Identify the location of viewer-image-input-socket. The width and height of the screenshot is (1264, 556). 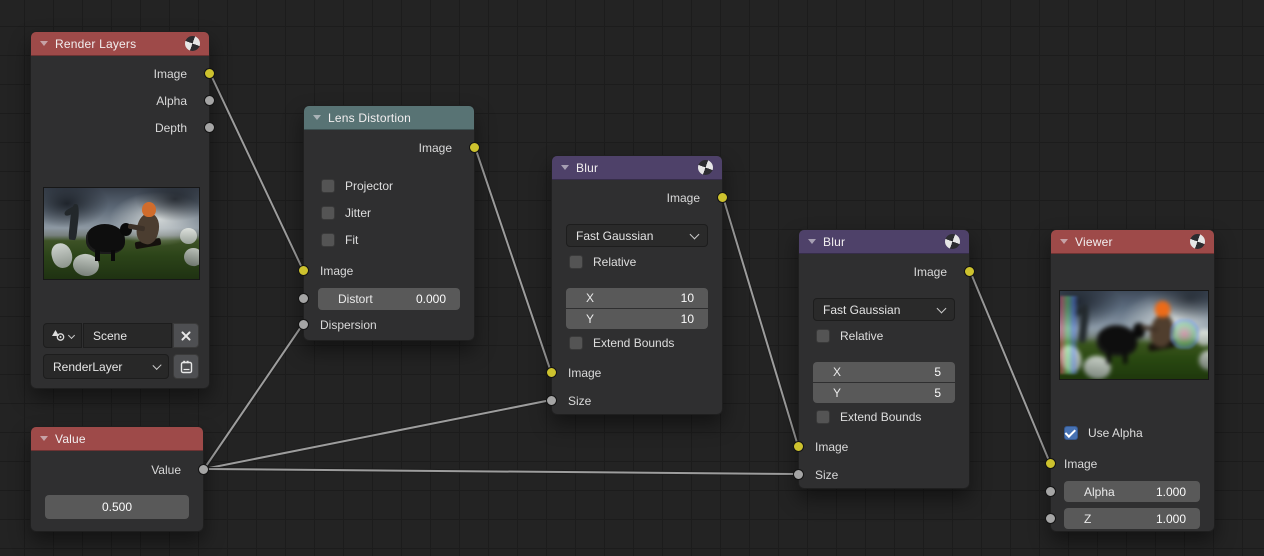
(1050, 463).